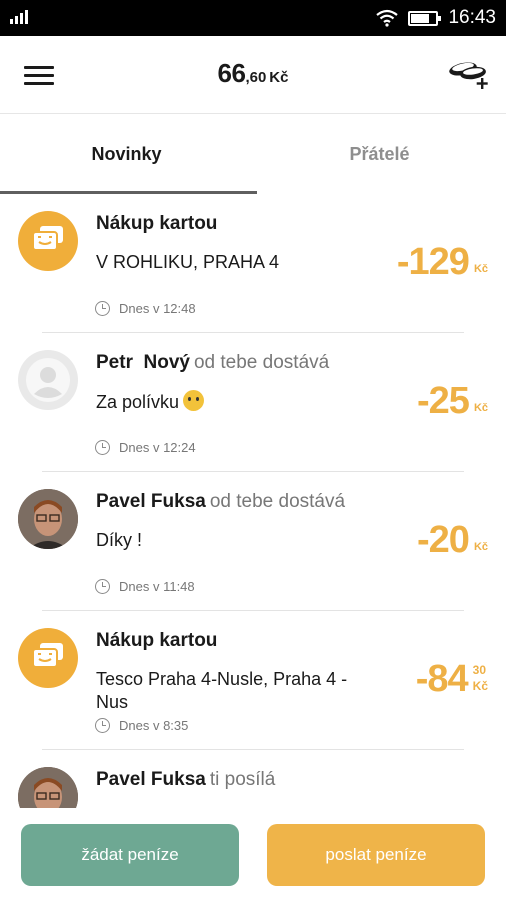 The width and height of the screenshot is (506, 900). I want to click on app-bar: 66,60 Kč, so click(253, 75).